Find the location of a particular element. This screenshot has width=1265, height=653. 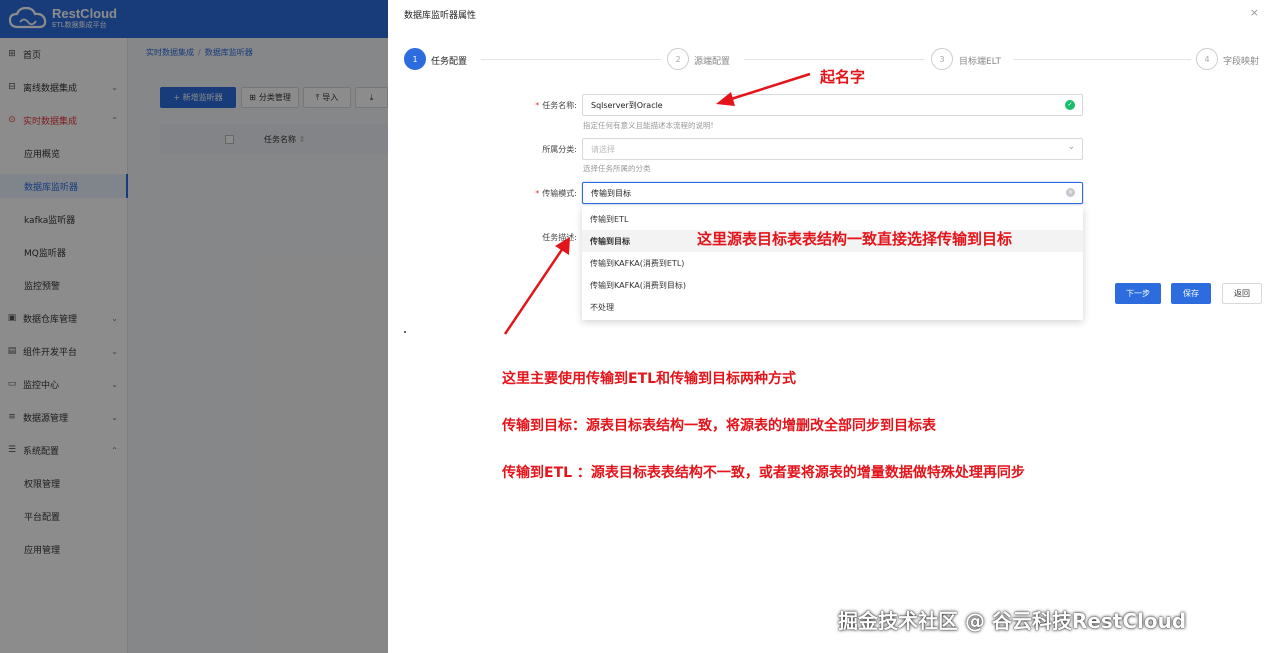

step-2-circle: 2 is located at coordinates (678, 59).